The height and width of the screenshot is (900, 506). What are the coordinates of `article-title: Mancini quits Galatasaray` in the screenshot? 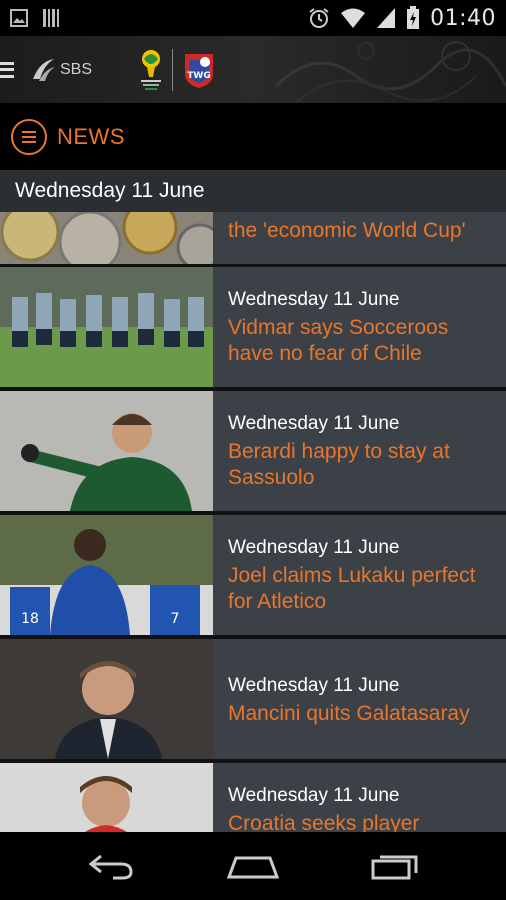 It's located at (363, 714).